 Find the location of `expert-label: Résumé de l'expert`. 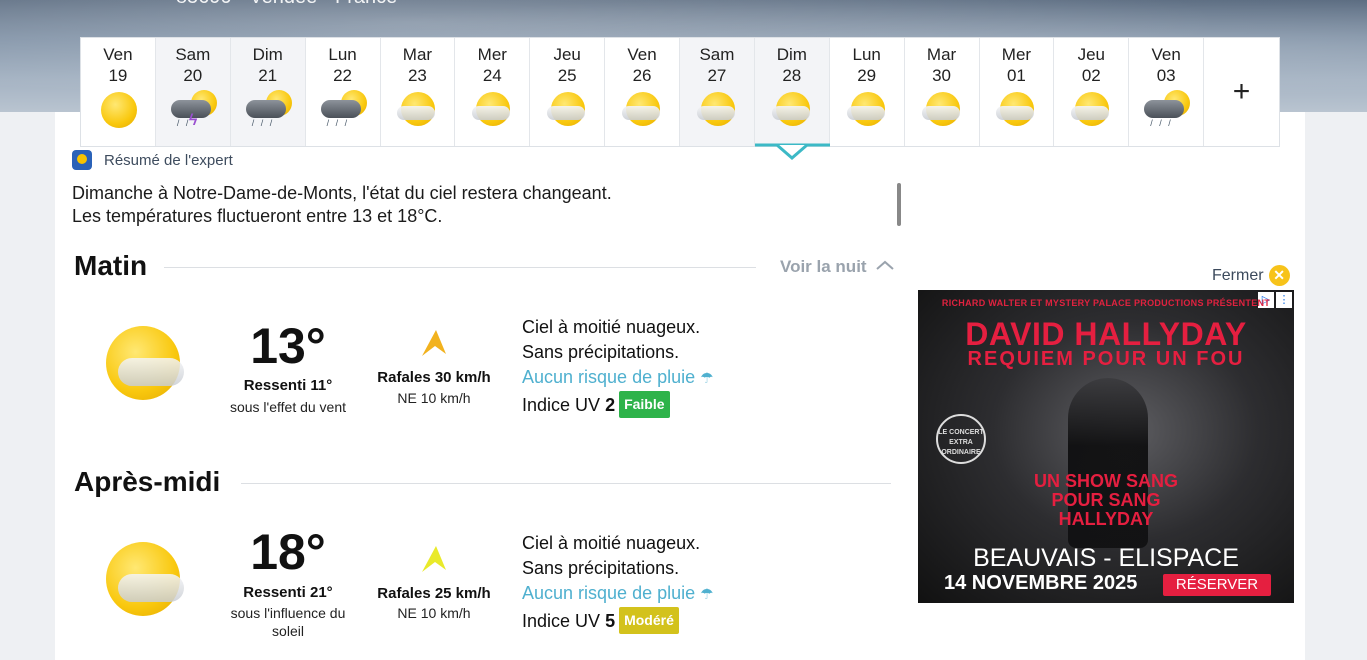

expert-label: Résumé de l'expert is located at coordinates (168, 160).